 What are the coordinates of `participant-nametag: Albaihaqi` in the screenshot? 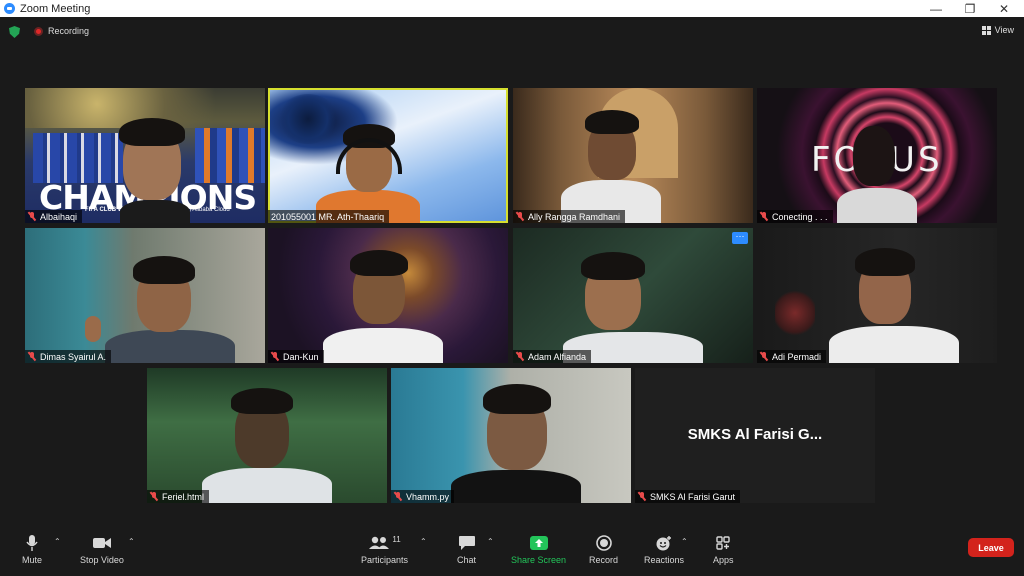 It's located at (54, 216).